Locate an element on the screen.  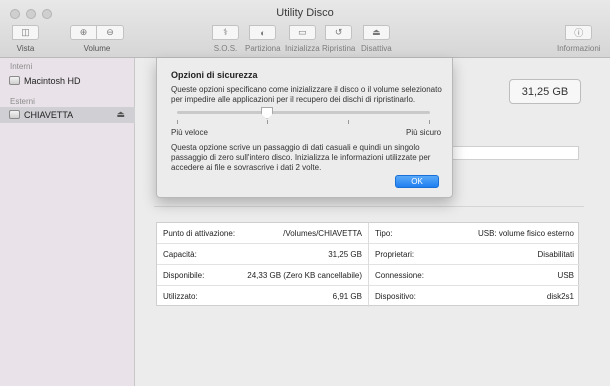
info-value: USB is located at coordinates (565, 275).